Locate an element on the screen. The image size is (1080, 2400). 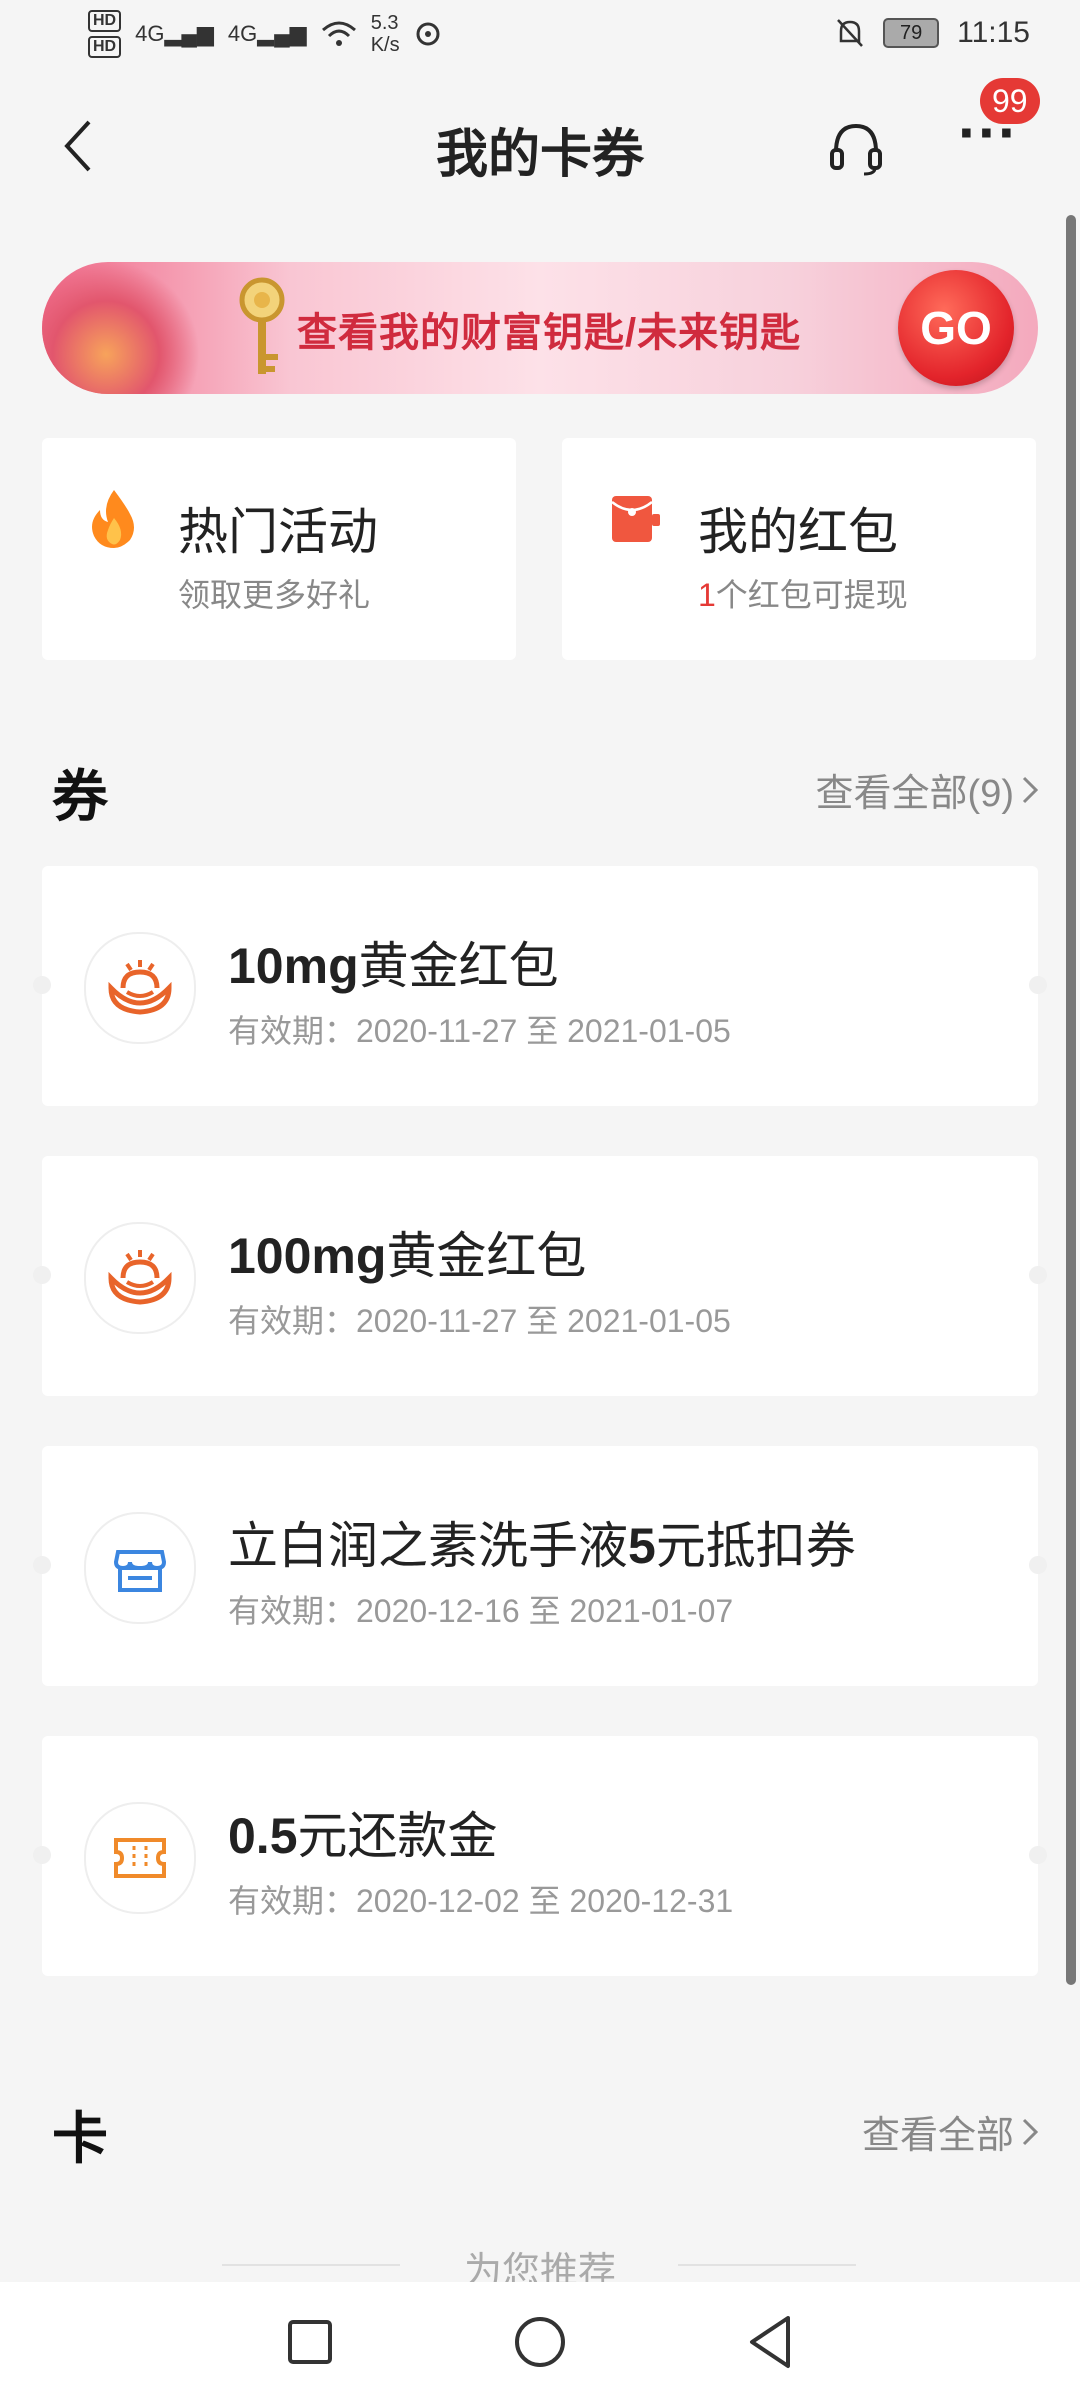
coupon-validity: 有效期：2020-12-02 至 2020-12-31 is located at coordinates (481, 1901).